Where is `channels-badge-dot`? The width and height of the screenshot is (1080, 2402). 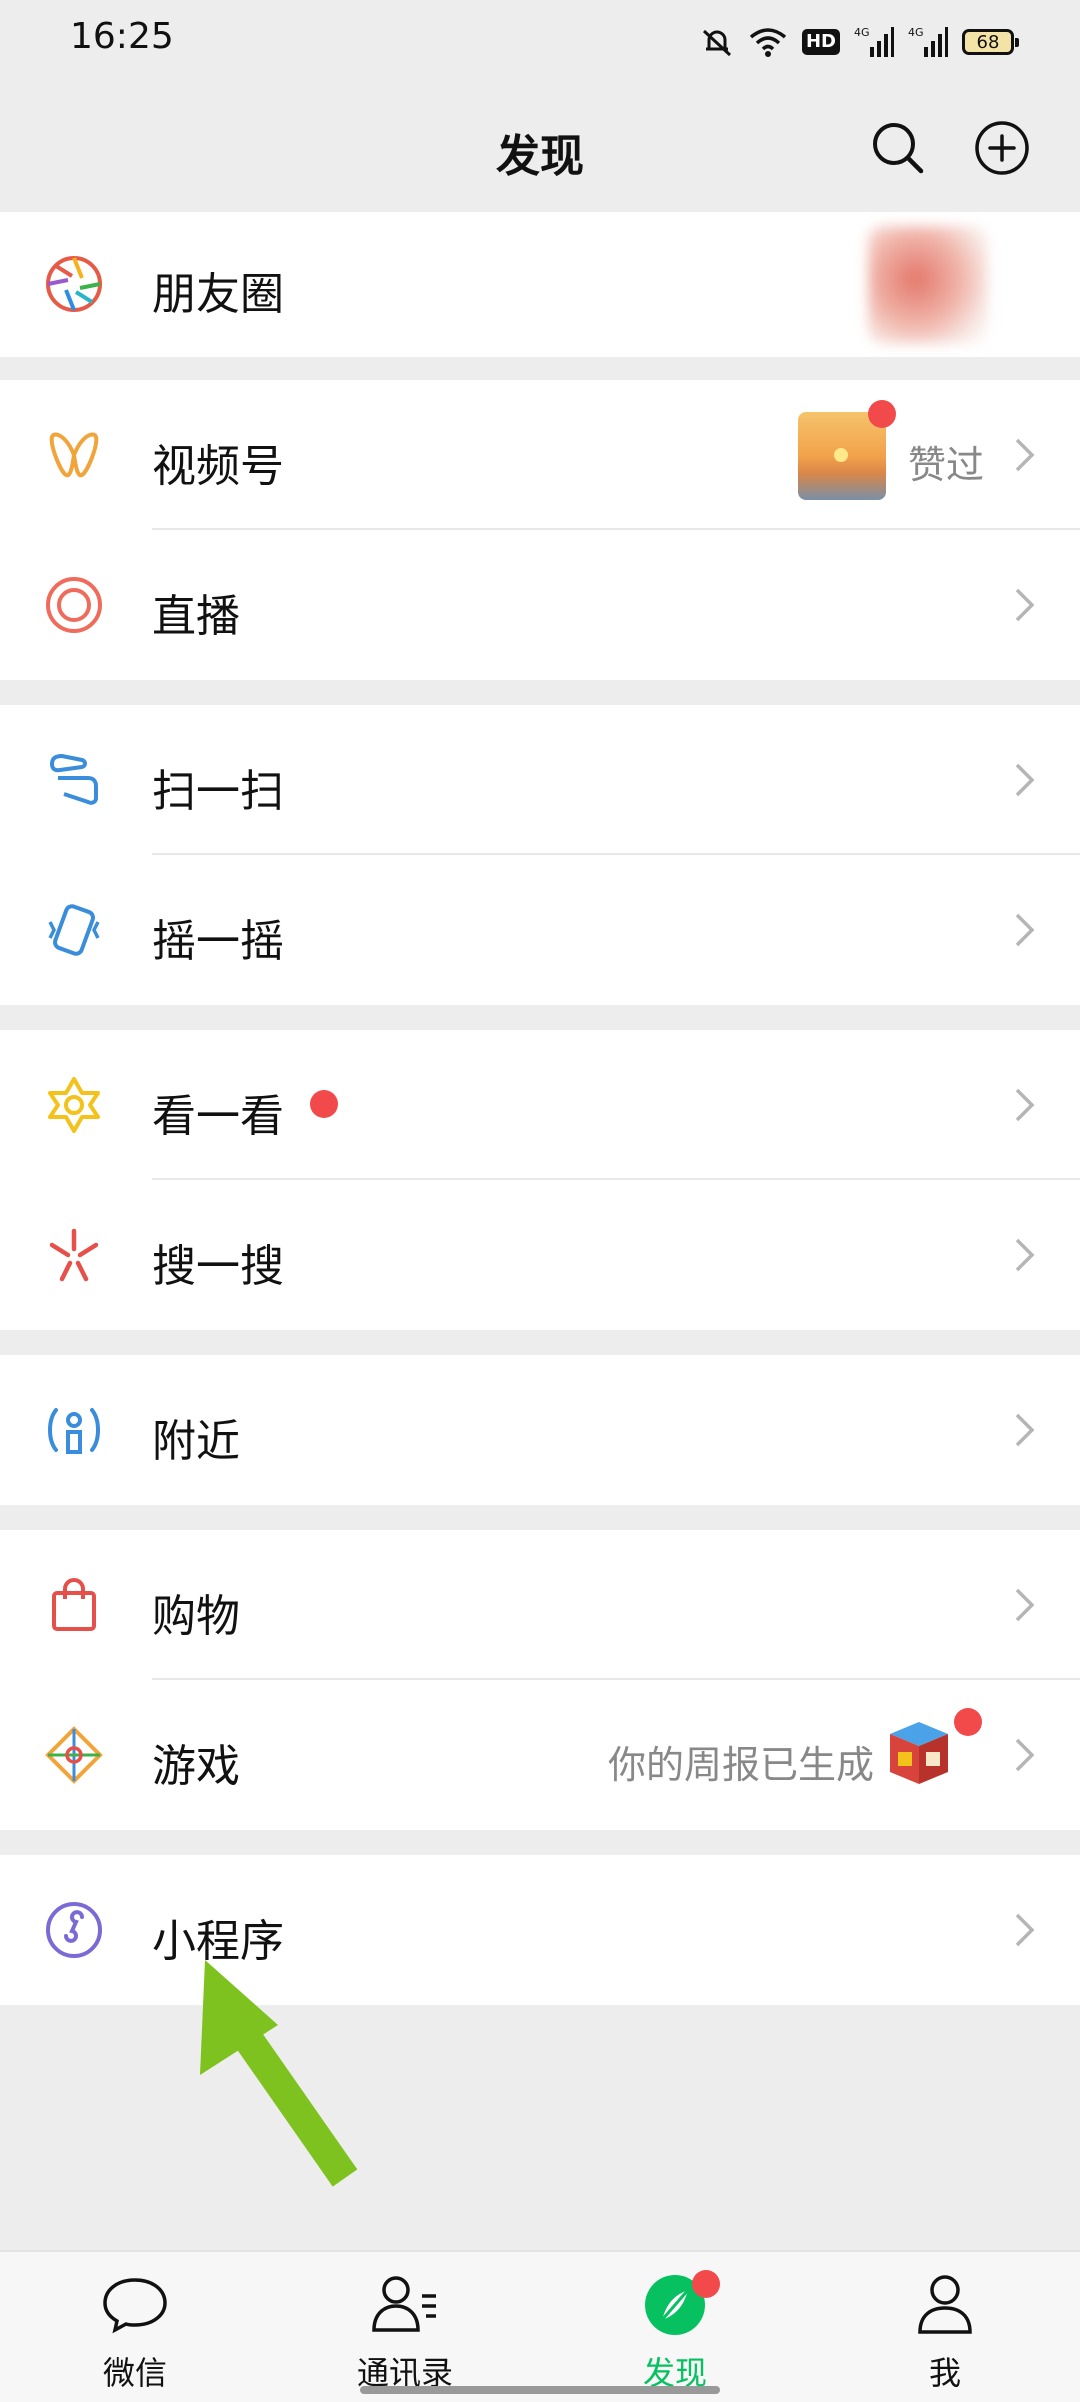 channels-badge-dot is located at coordinates (882, 414).